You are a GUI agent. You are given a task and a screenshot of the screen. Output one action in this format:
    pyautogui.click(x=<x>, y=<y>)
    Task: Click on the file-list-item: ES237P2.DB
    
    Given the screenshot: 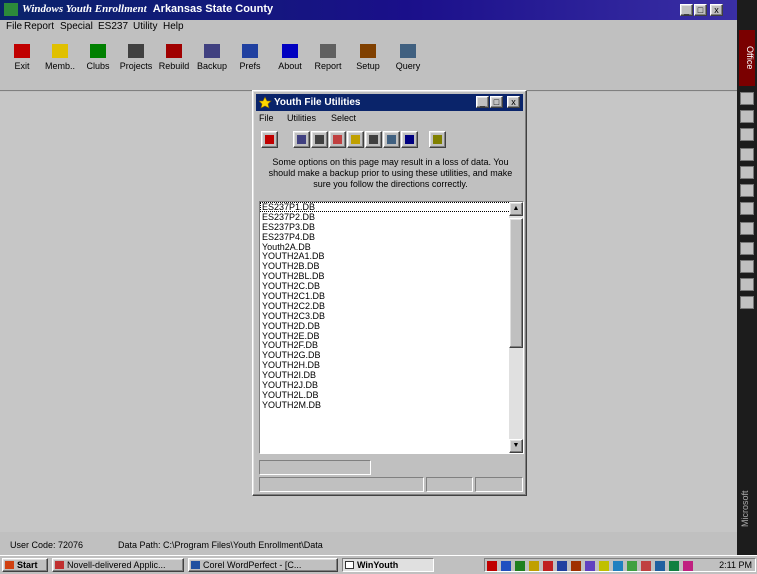 What is the action you would take?
    pyautogui.click(x=391, y=217)
    